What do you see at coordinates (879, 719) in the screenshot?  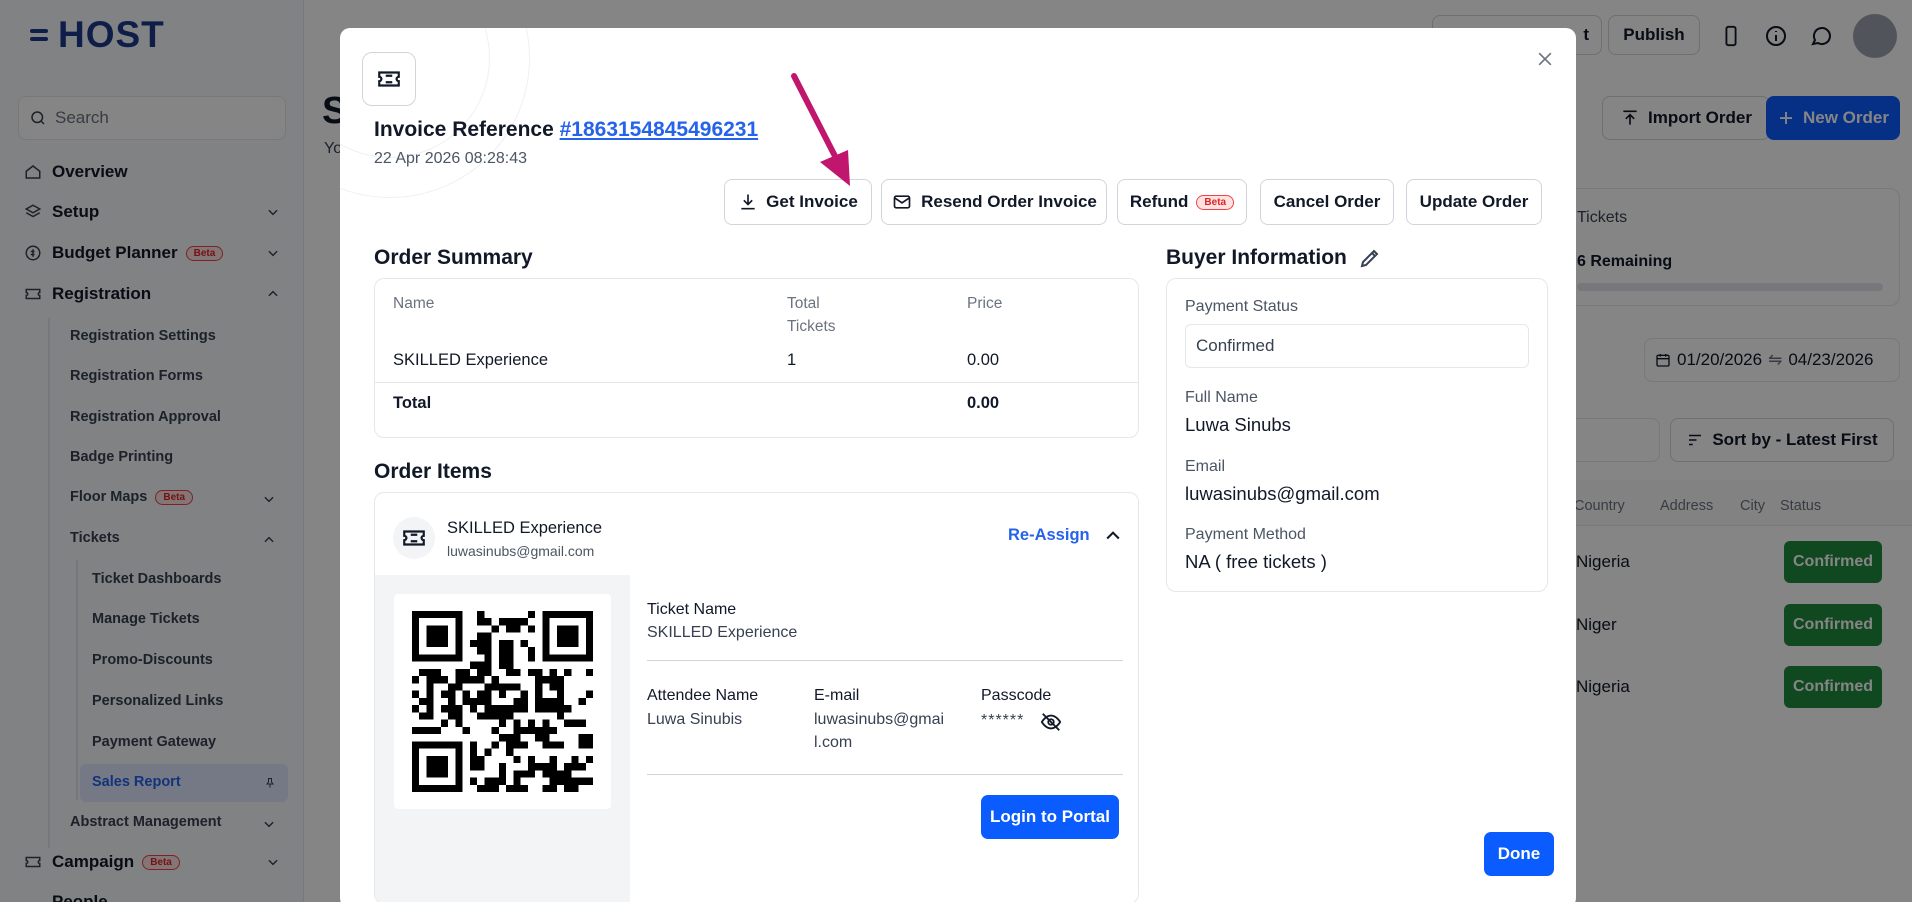 I see `attendee-email-line1: luwasinubs@gmai` at bounding box center [879, 719].